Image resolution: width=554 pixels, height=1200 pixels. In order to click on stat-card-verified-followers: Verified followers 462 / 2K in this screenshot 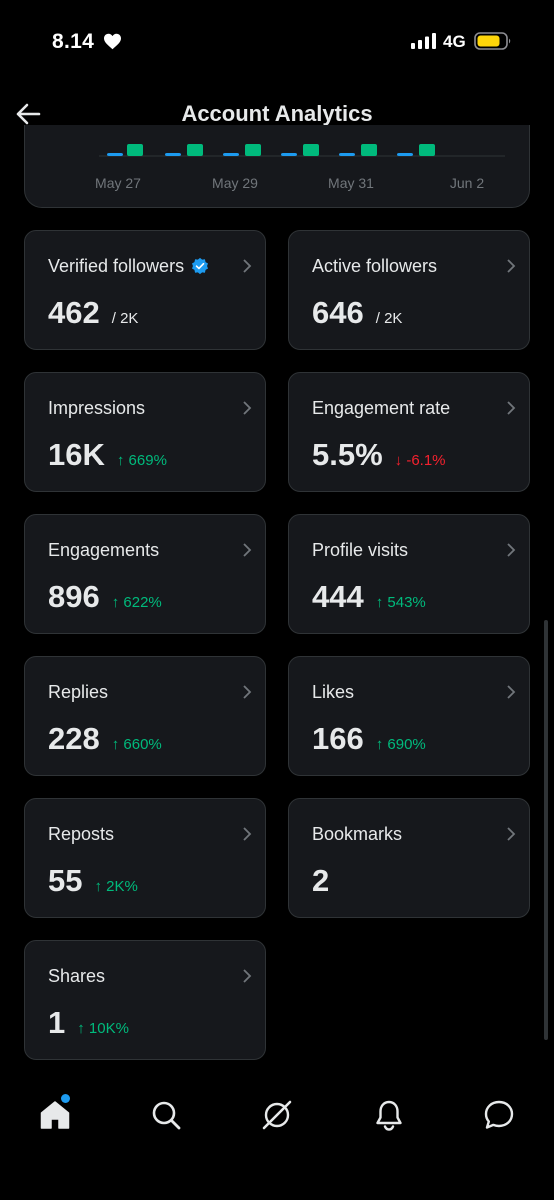, I will do `click(145, 290)`.